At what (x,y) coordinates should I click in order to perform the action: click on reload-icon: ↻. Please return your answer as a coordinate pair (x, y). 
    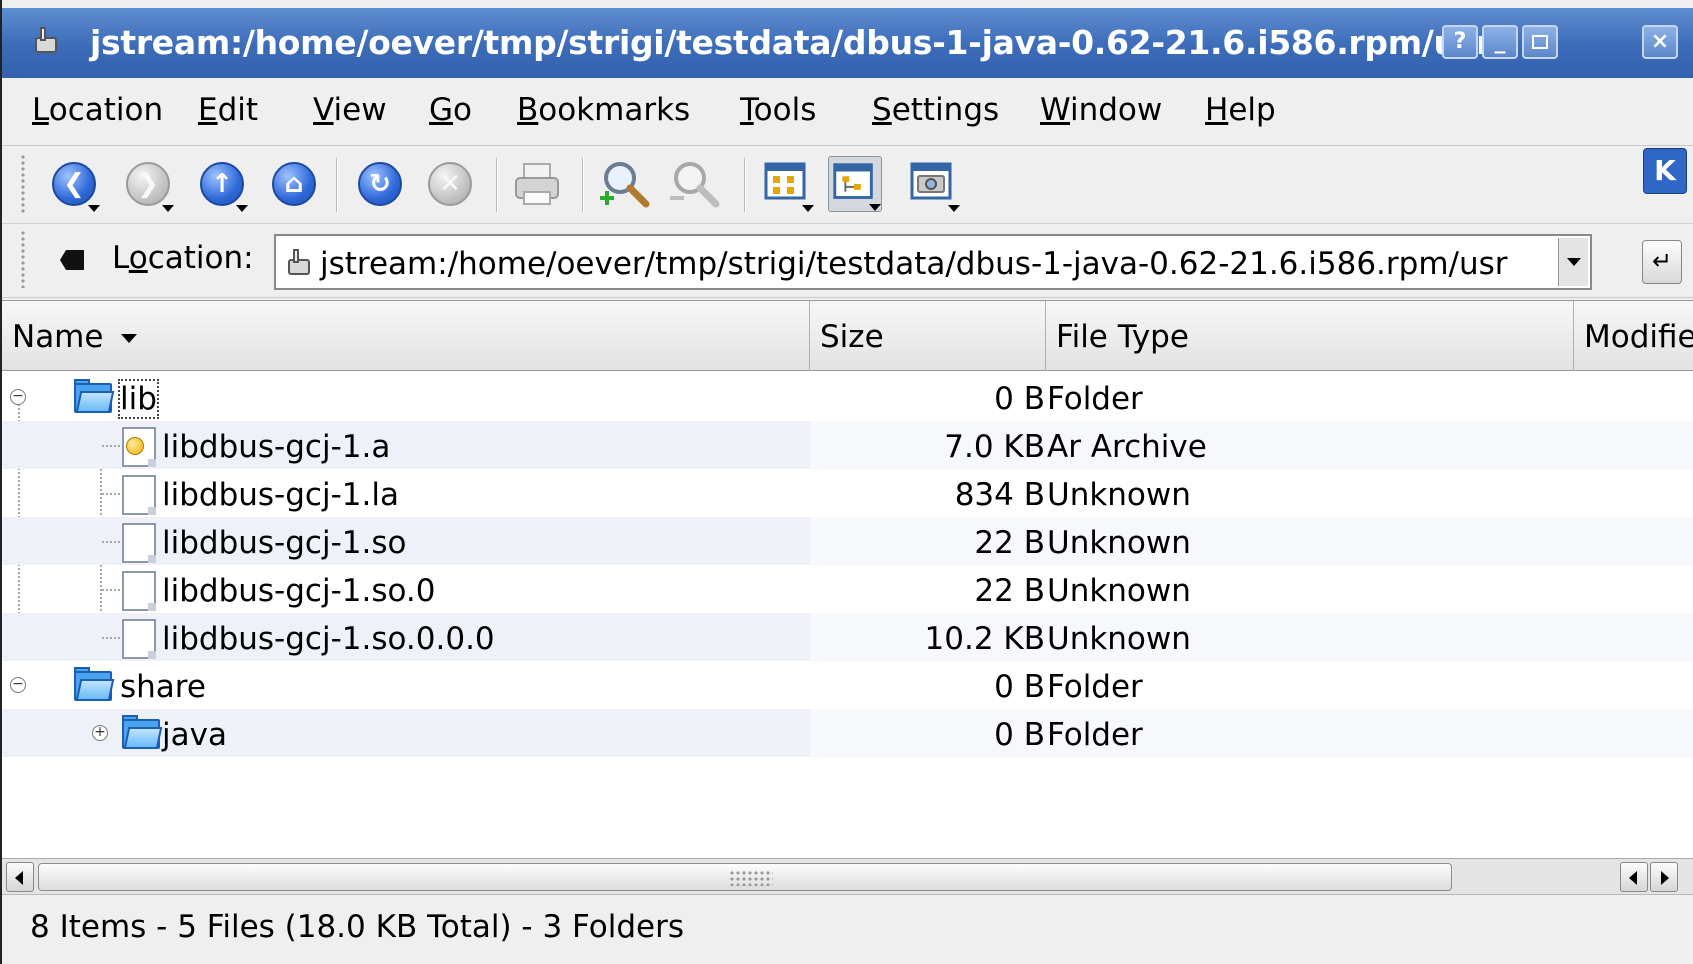
    Looking at the image, I should click on (380, 184).